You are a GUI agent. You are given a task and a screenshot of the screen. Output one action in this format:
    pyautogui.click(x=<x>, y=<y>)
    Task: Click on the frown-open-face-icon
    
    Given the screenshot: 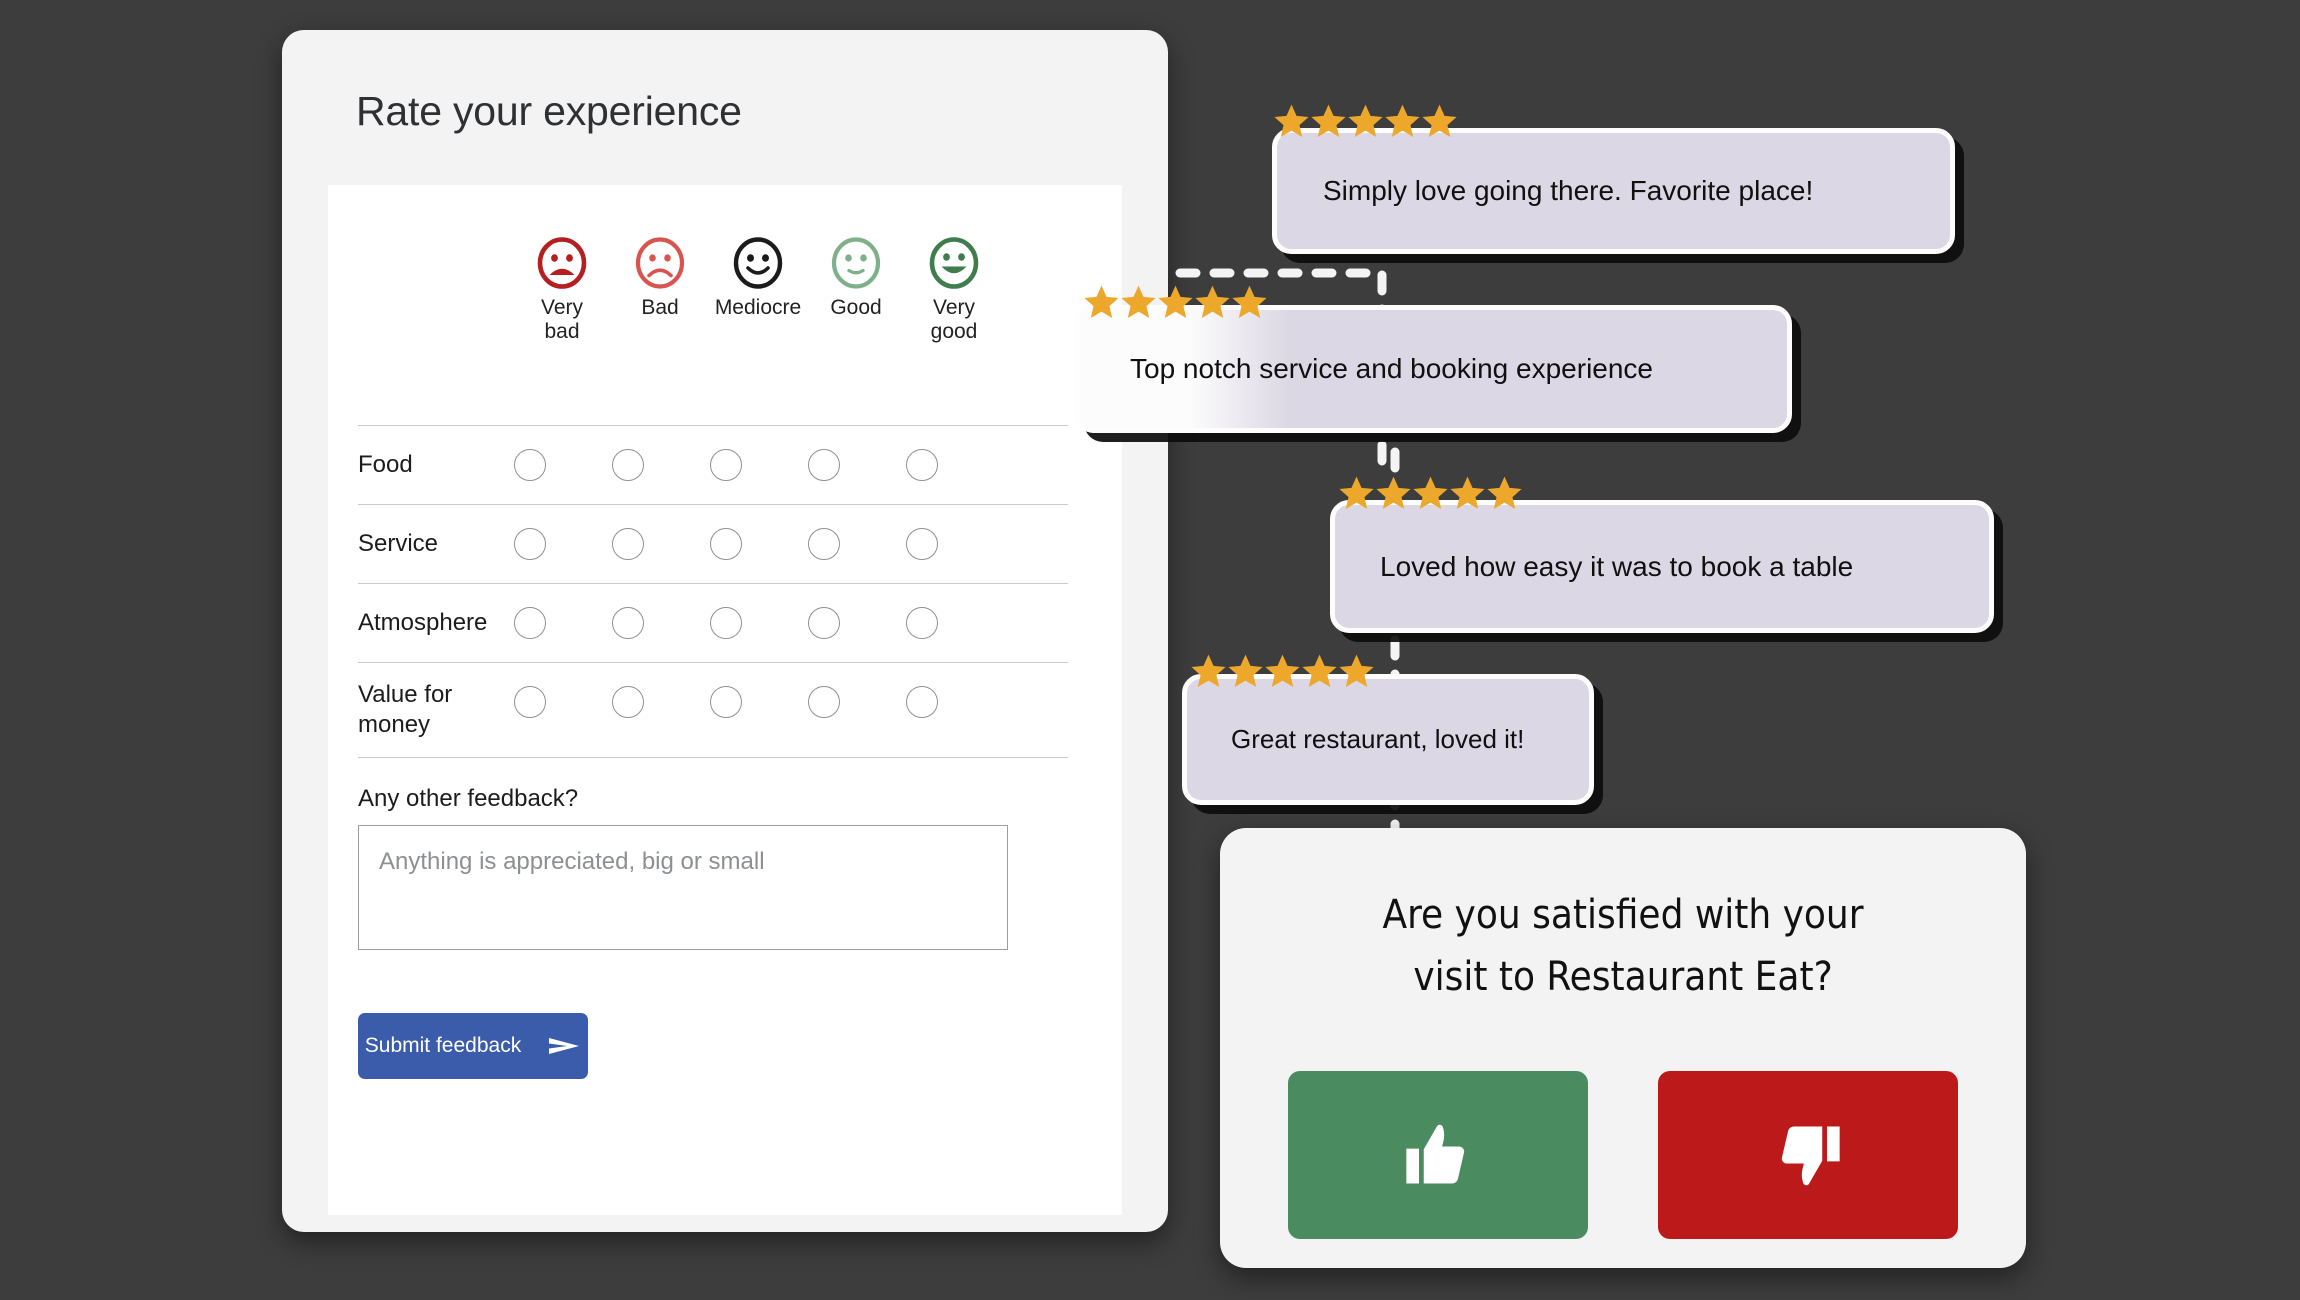 What is the action you would take?
    pyautogui.click(x=562, y=263)
    